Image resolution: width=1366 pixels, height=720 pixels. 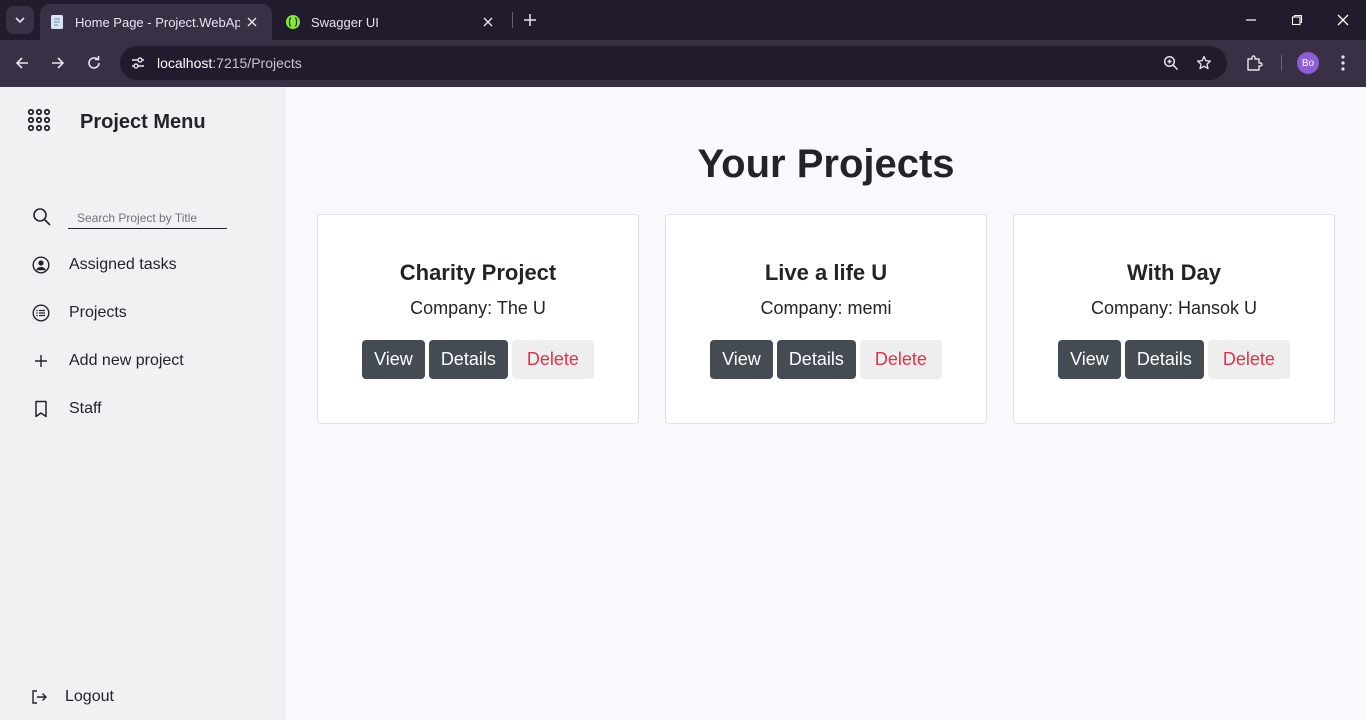 I want to click on minimize-button, so click(x=1251, y=20).